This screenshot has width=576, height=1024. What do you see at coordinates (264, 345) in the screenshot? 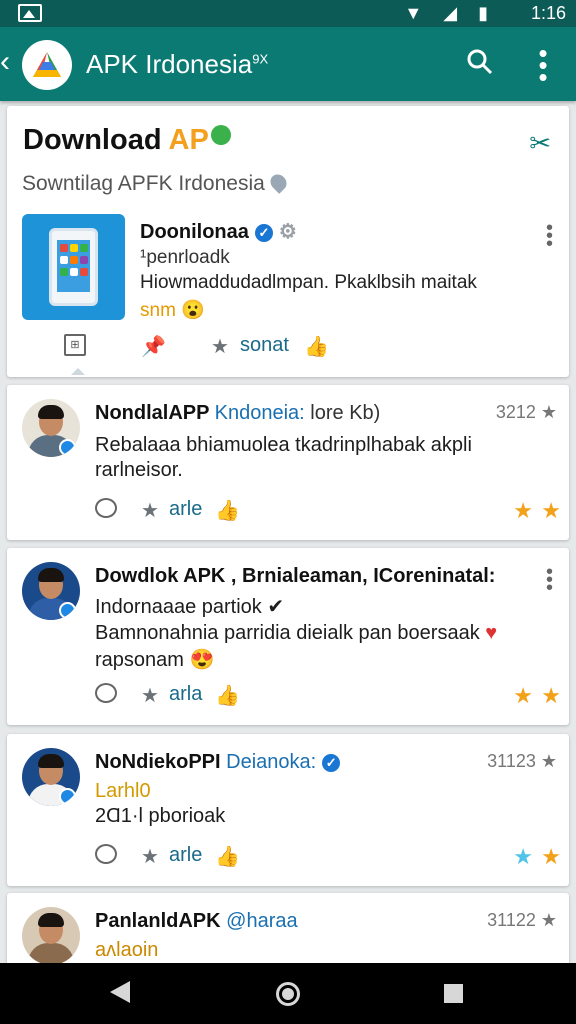
I see `action-label: sonat` at bounding box center [264, 345].